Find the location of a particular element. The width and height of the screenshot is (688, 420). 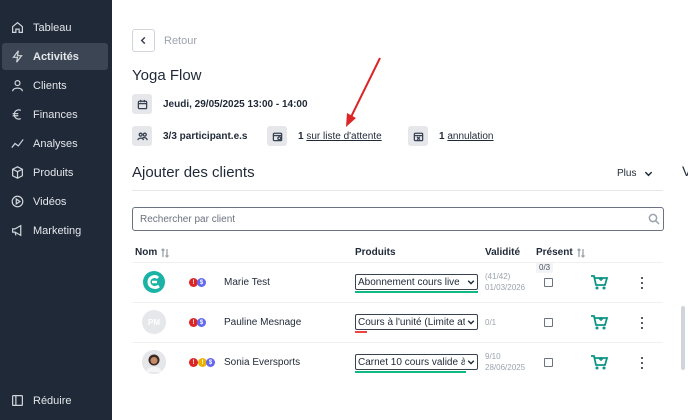

add-clients-title: Ajouter des clients is located at coordinates (193, 172).